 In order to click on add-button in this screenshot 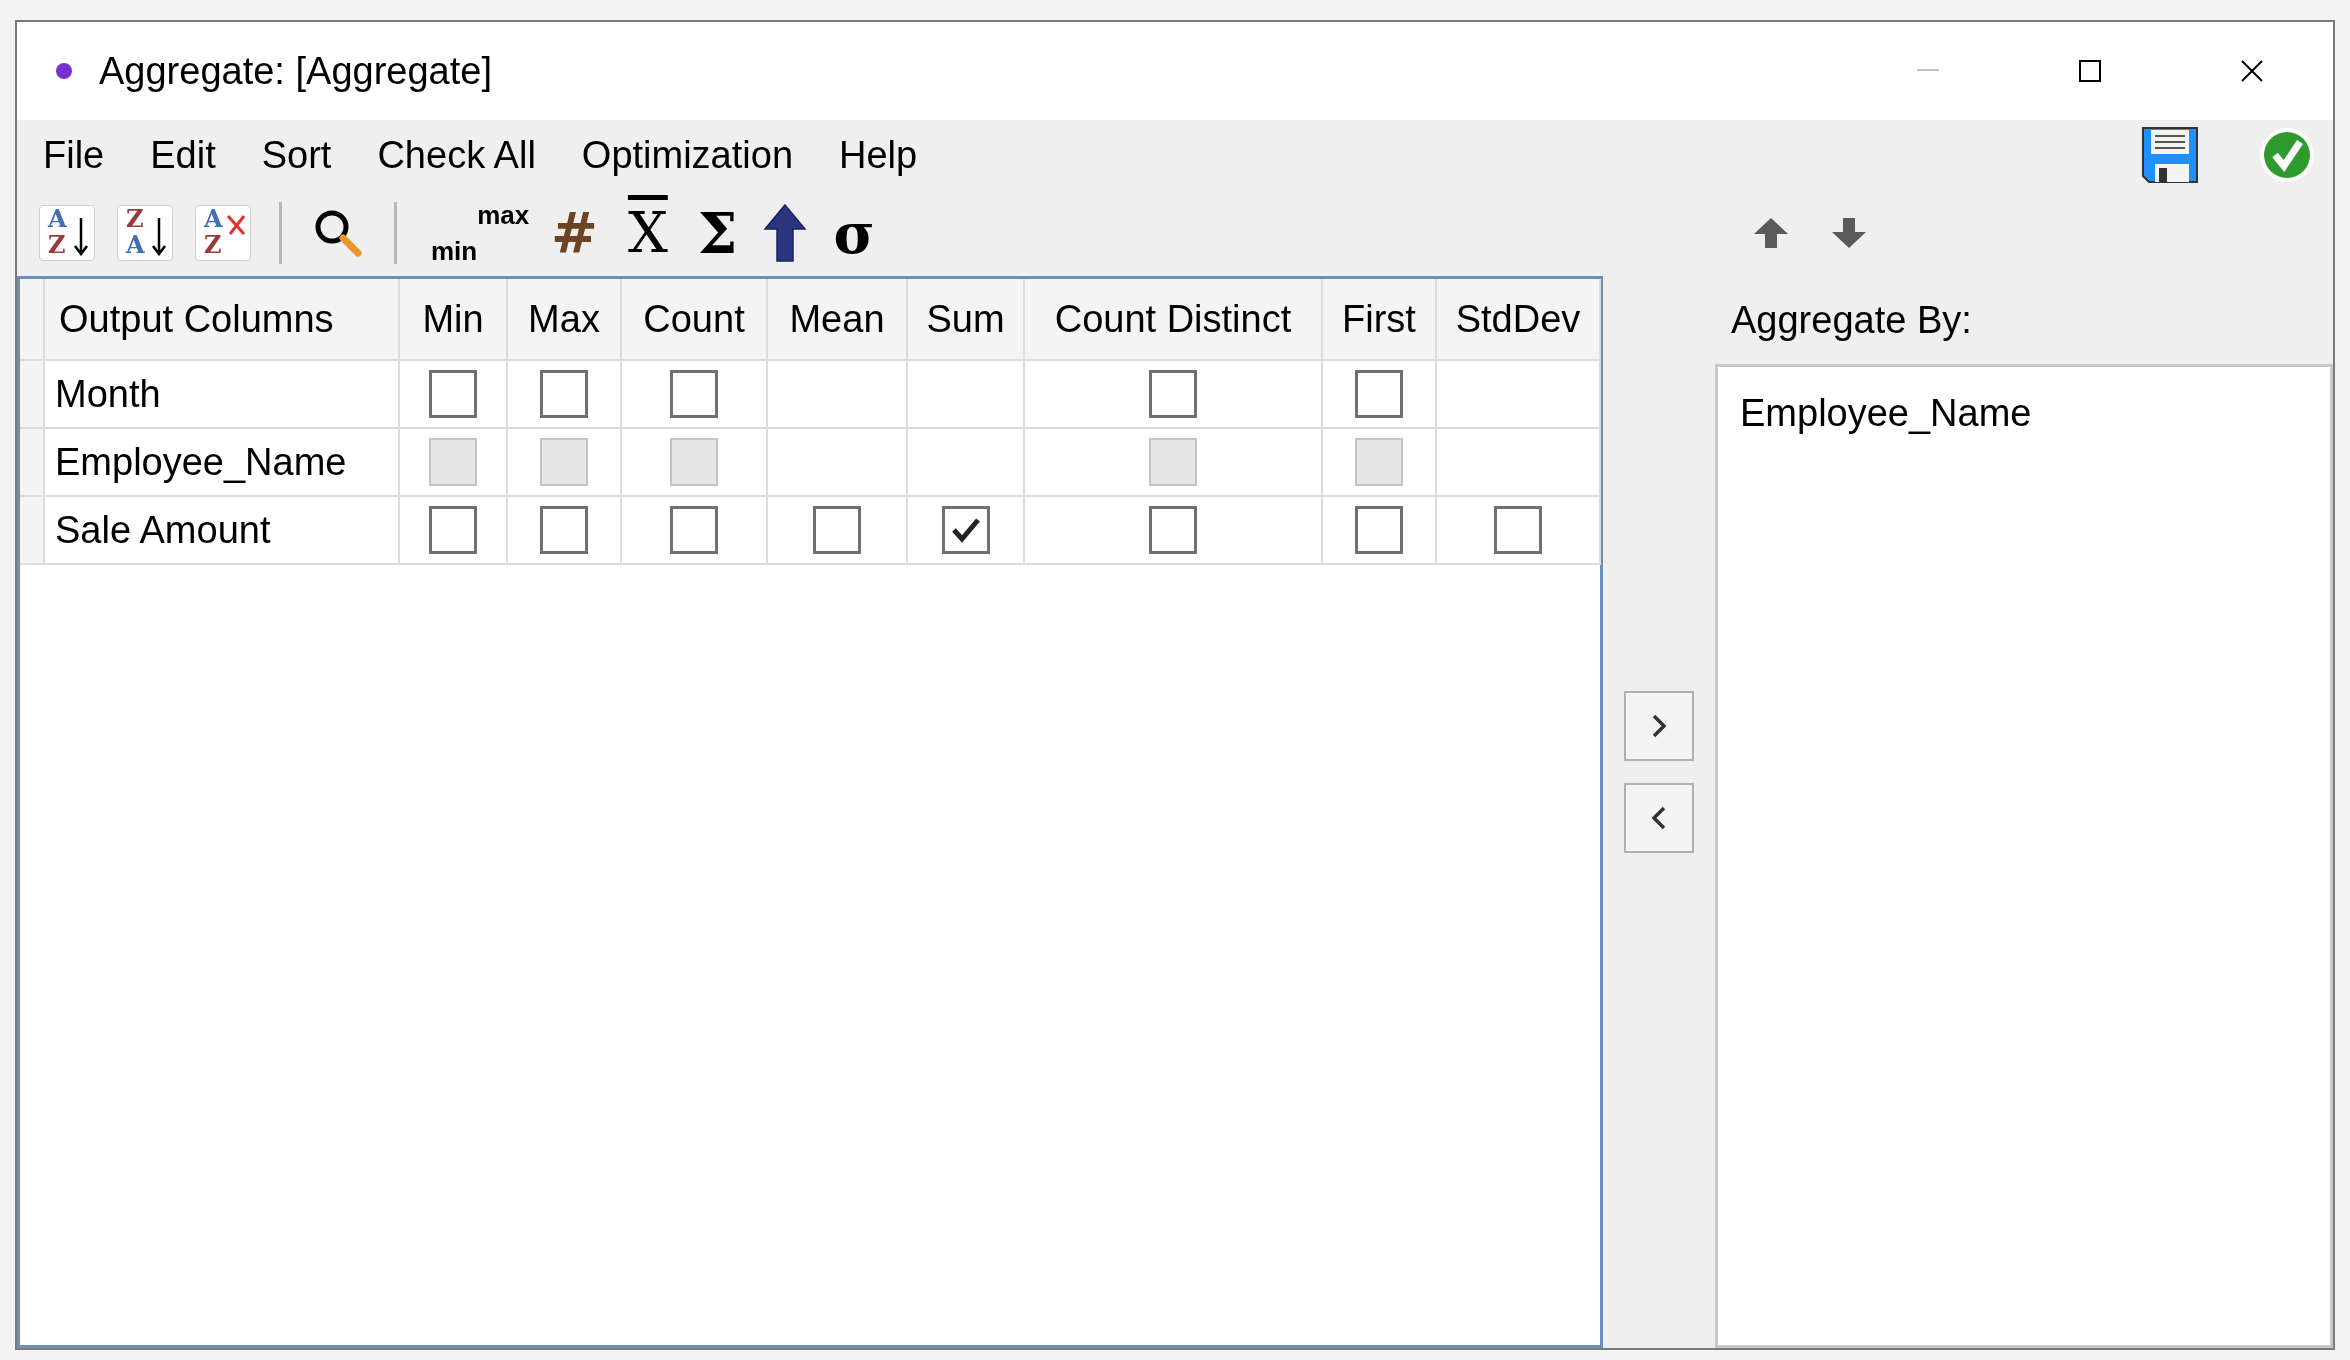, I will do `click(1659, 726)`.